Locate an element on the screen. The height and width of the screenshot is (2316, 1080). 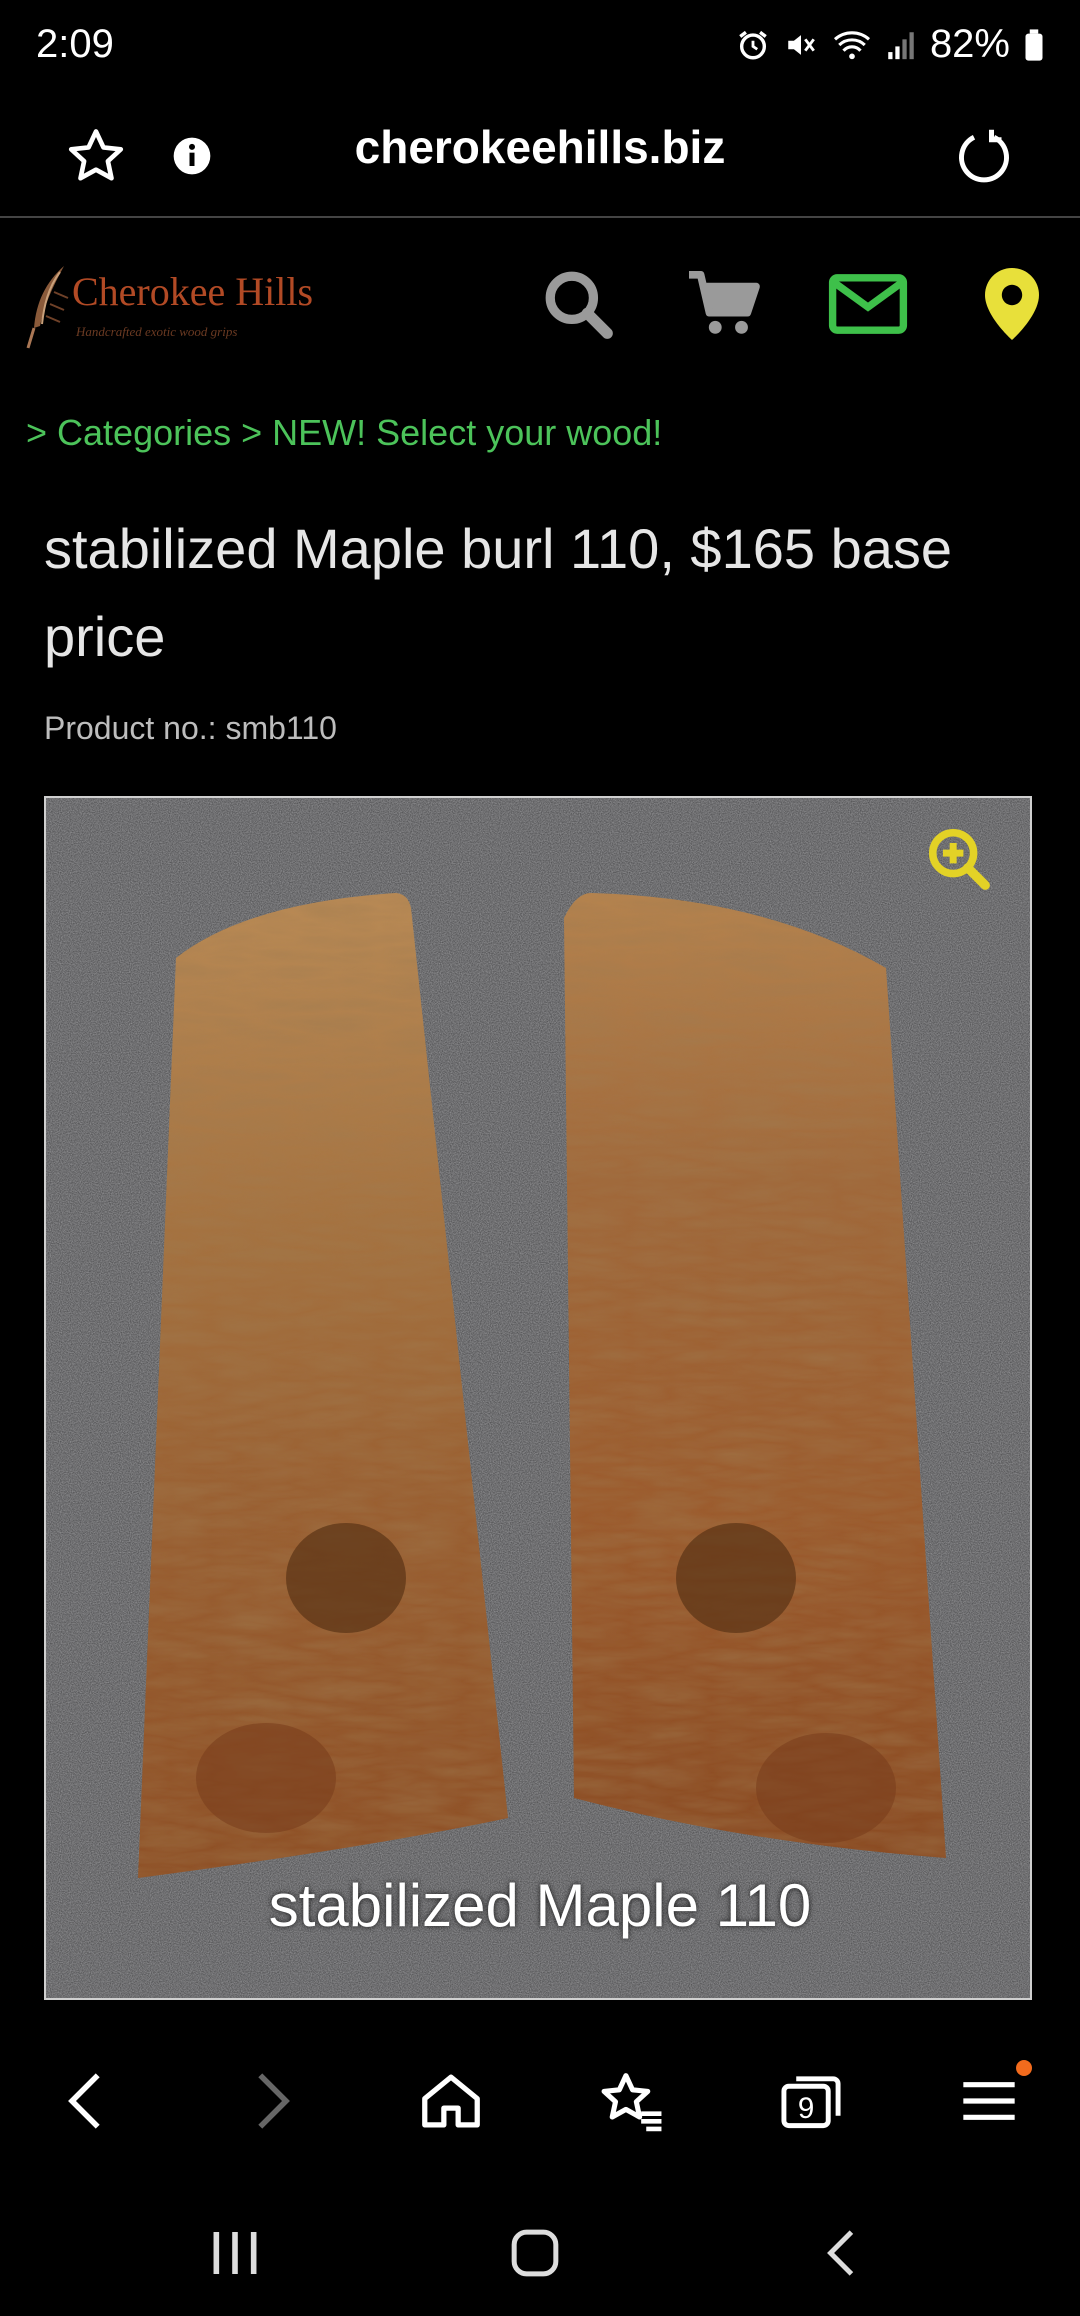
home-icon is located at coordinates (451, 2101).